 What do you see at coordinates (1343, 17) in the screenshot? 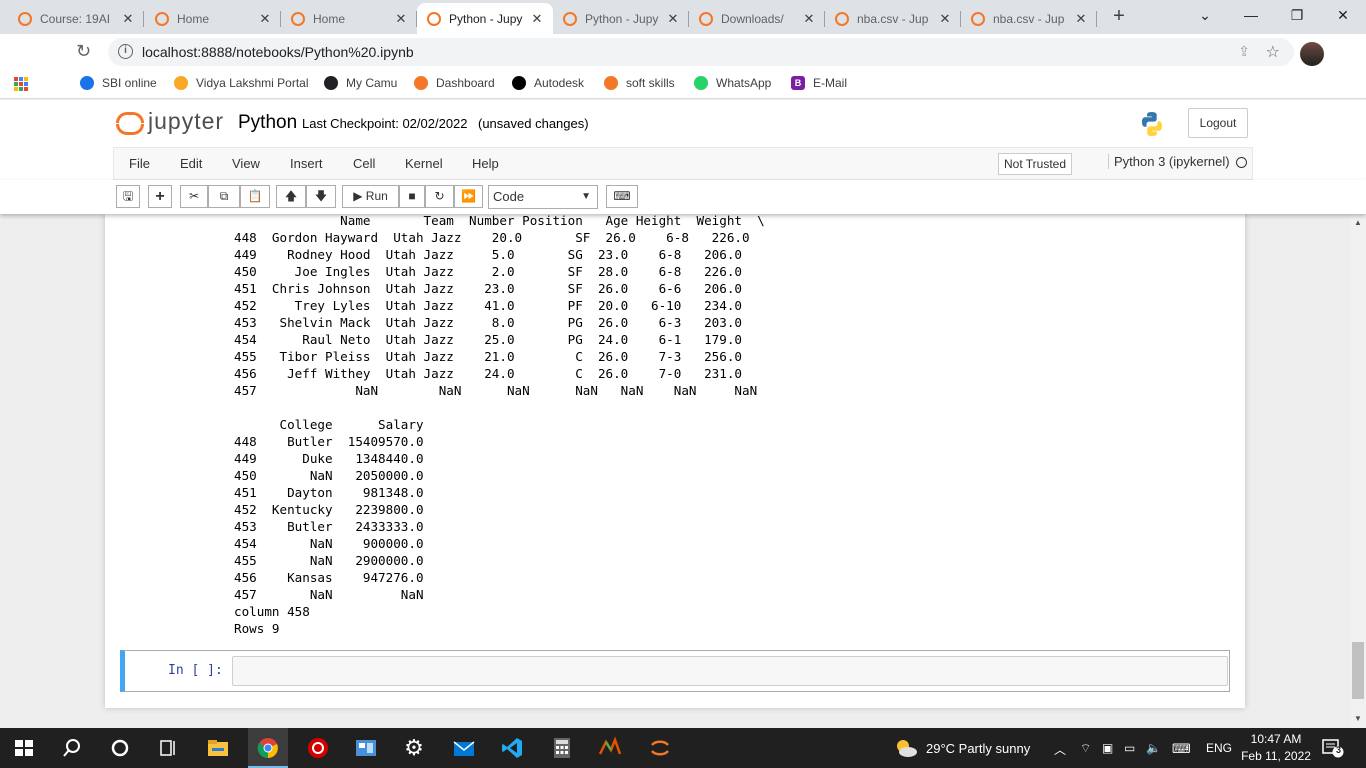
I see `close-window-button: ✕` at bounding box center [1343, 17].